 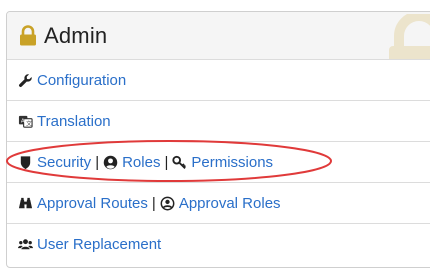 I want to click on approval-routes-link: Approval Routes, so click(x=92, y=203).